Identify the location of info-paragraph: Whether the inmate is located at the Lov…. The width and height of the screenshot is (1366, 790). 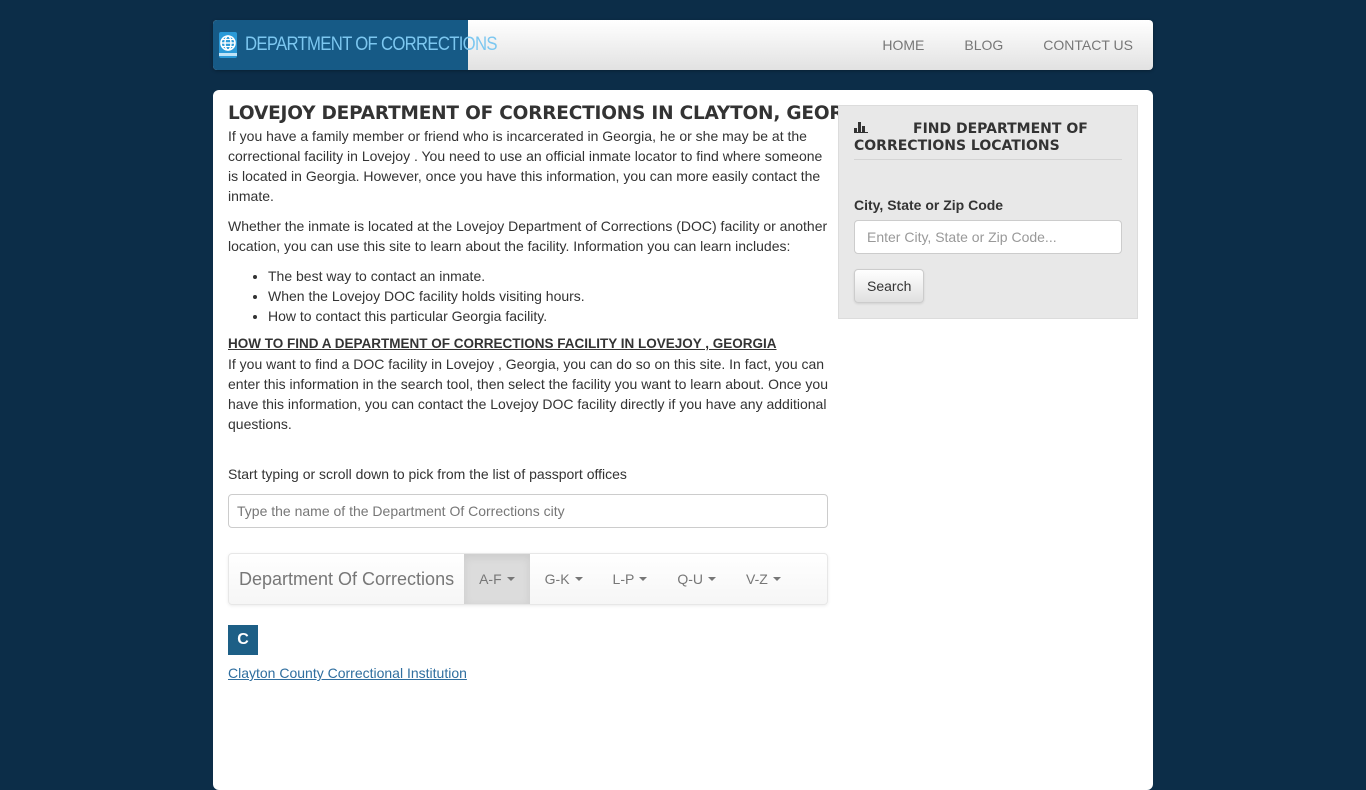
(528, 236).